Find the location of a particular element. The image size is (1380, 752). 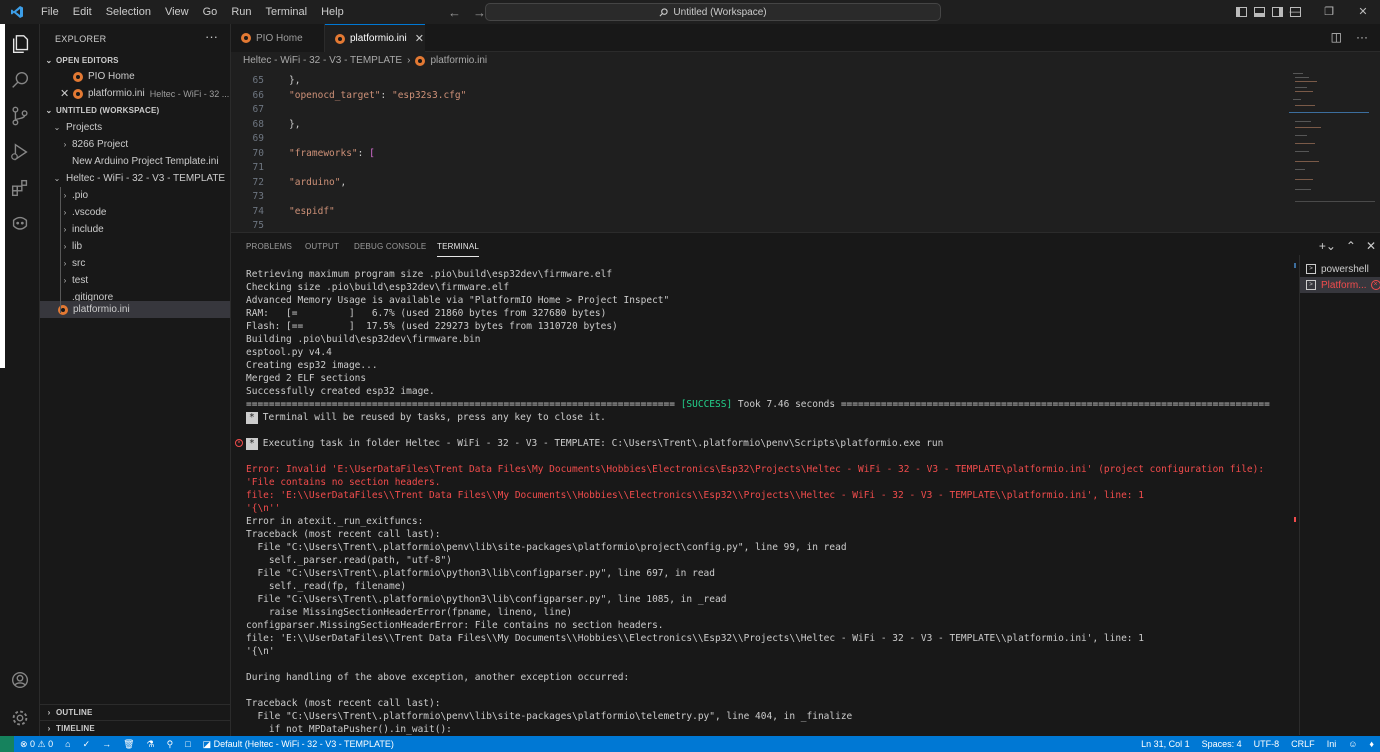

pio-terminal-icon: □ is located at coordinates (187, 744).